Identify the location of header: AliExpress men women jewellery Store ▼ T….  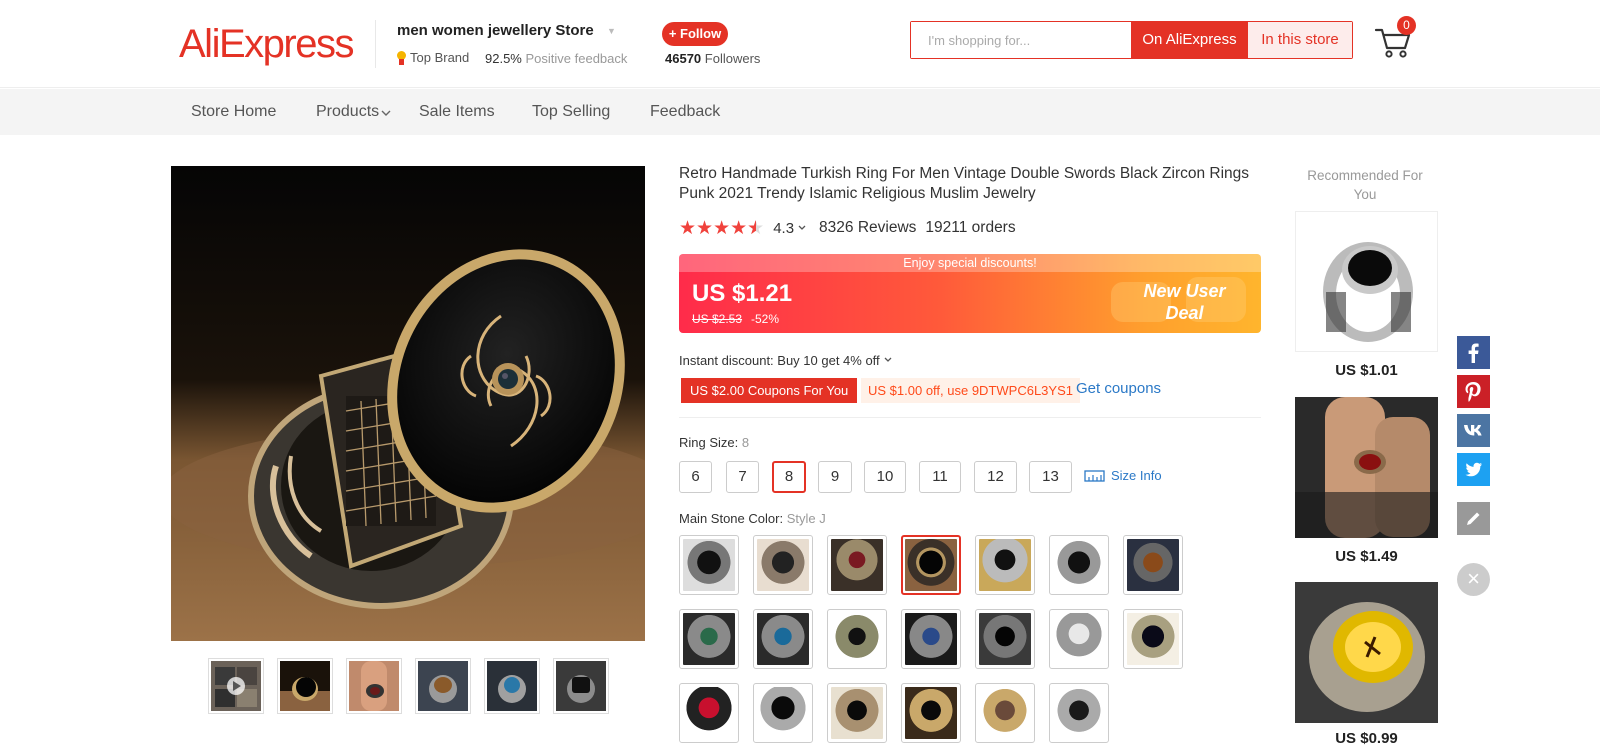
(800, 44).